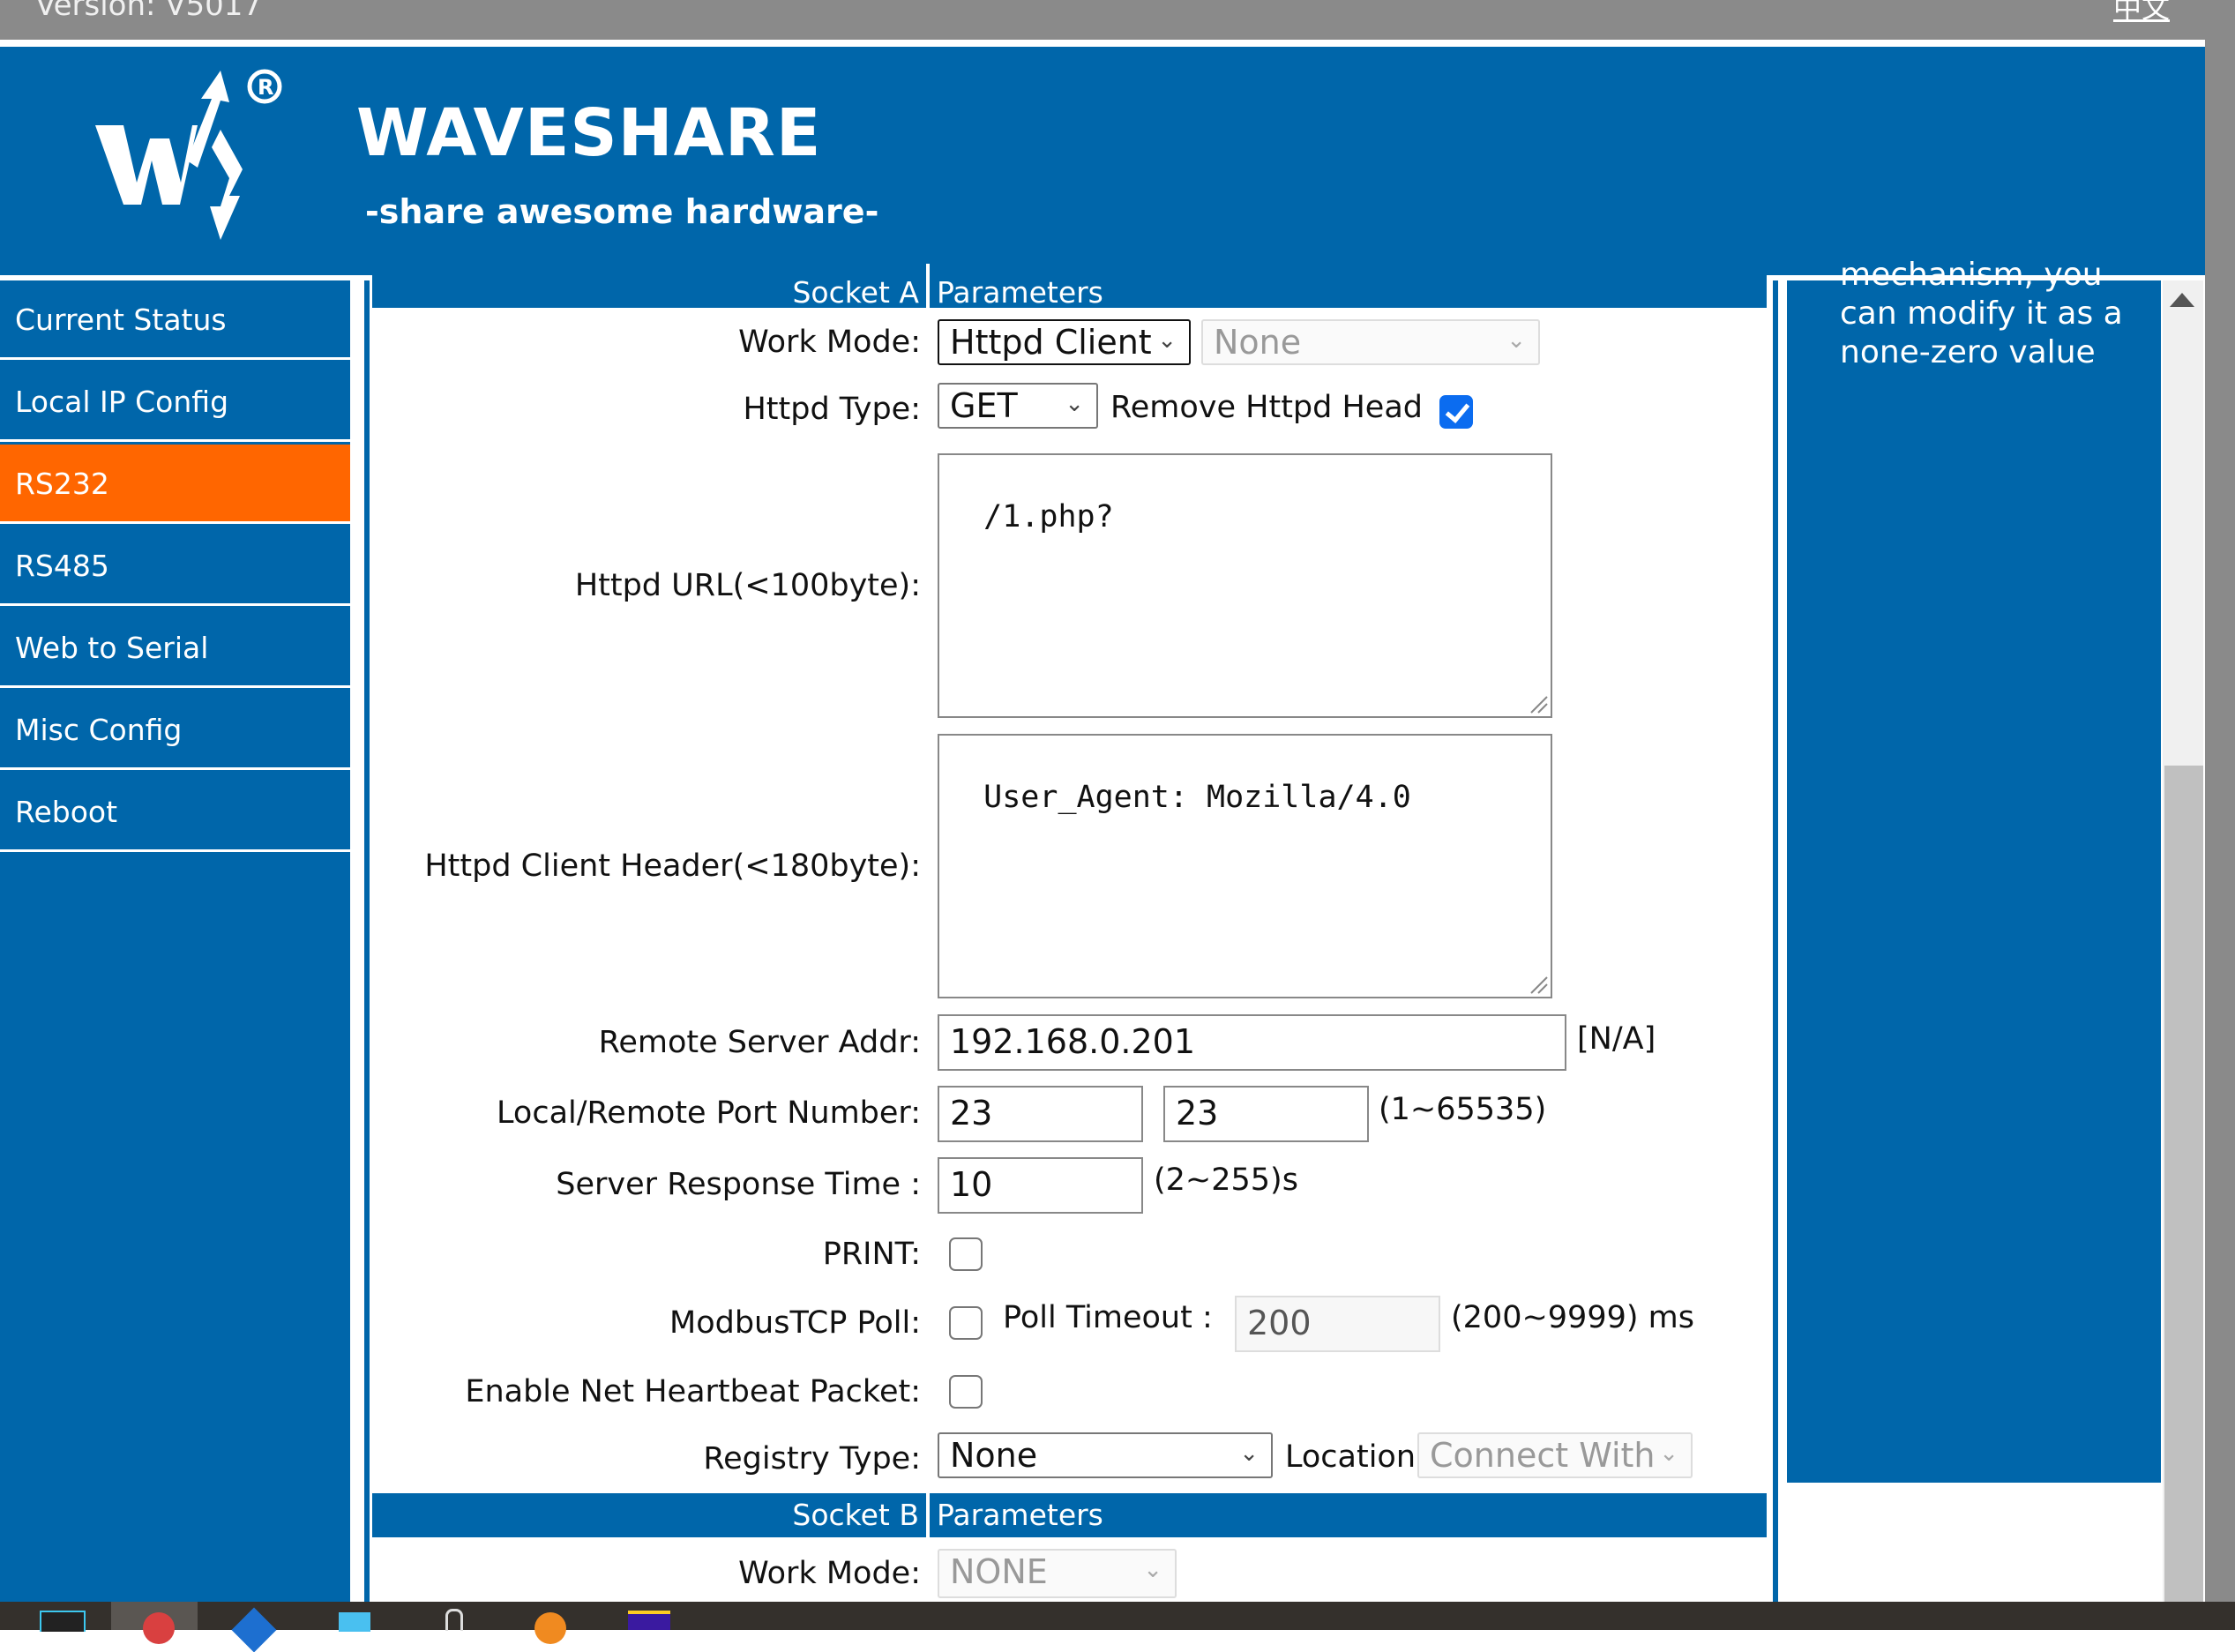 The height and width of the screenshot is (1652, 2235). Describe the element at coordinates (2182, 300) in the screenshot. I see `scroll-up-arrow-icon` at that location.